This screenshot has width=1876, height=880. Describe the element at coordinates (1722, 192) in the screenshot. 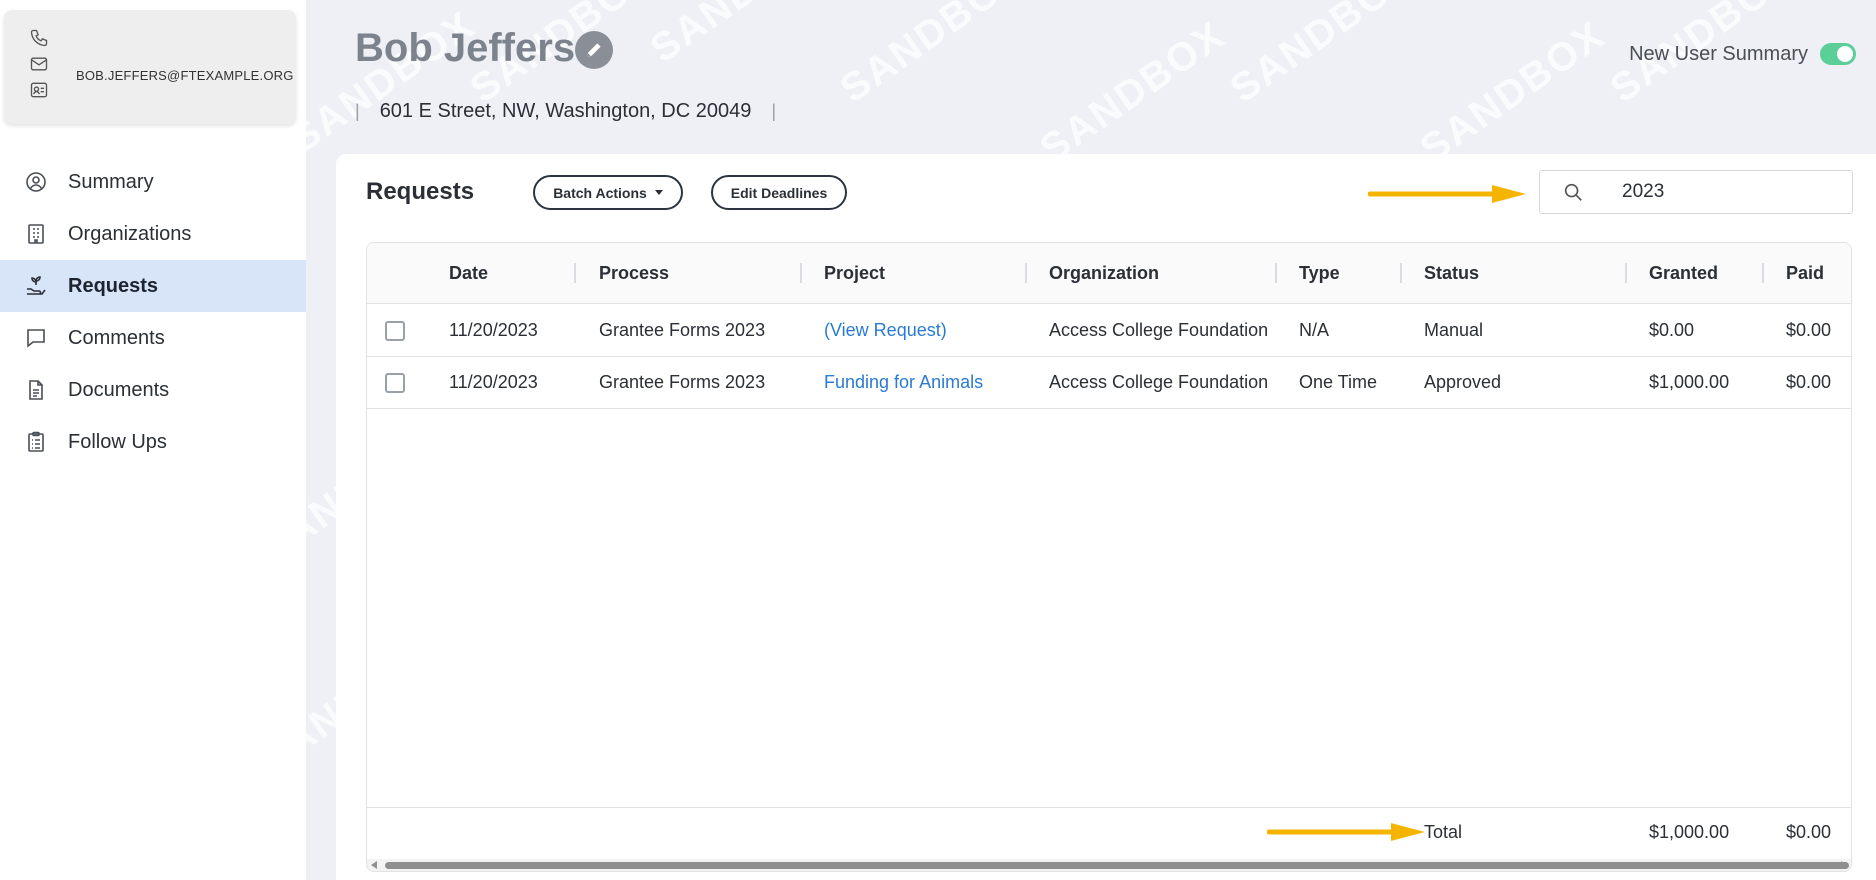

I see `search-input` at that location.